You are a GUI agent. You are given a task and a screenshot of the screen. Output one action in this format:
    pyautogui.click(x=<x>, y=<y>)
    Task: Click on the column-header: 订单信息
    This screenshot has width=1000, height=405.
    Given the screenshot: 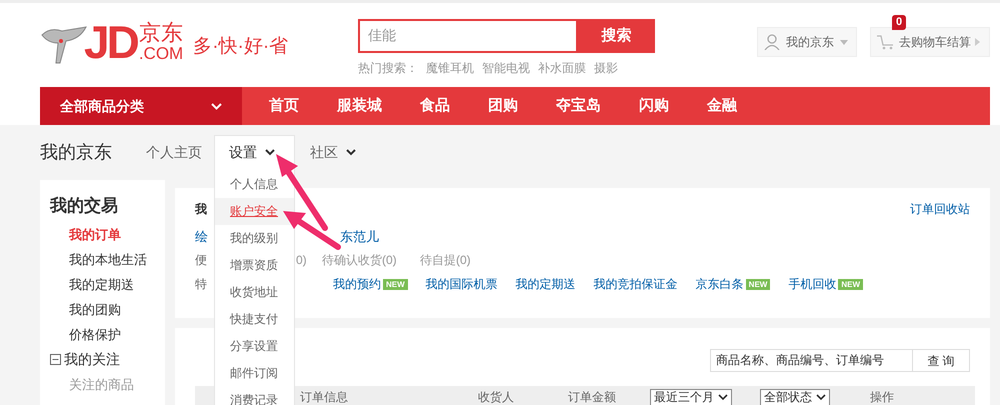 What is the action you would take?
    pyautogui.click(x=324, y=397)
    